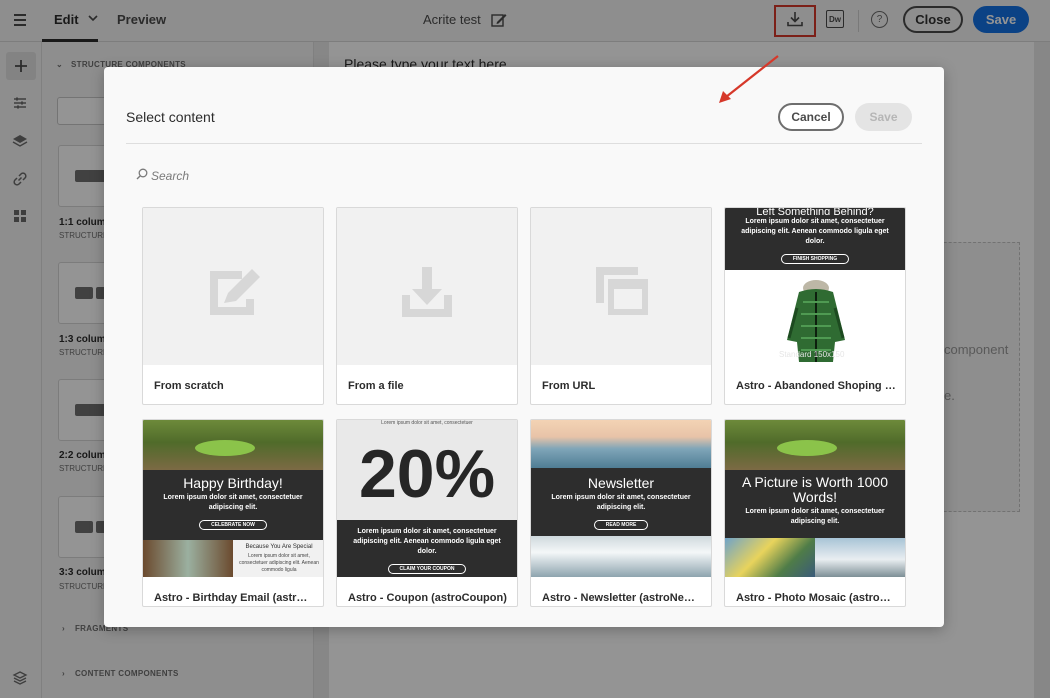  I want to click on ocean-photo, so click(621, 444).